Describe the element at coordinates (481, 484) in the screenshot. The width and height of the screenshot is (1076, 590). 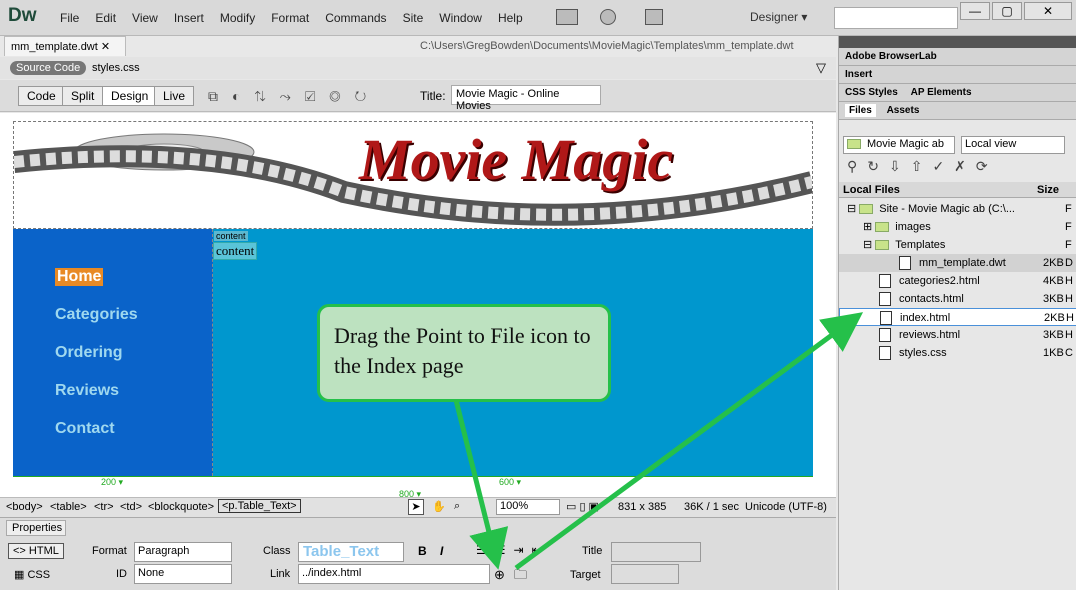
I see `arrow-to-point-icon` at that location.